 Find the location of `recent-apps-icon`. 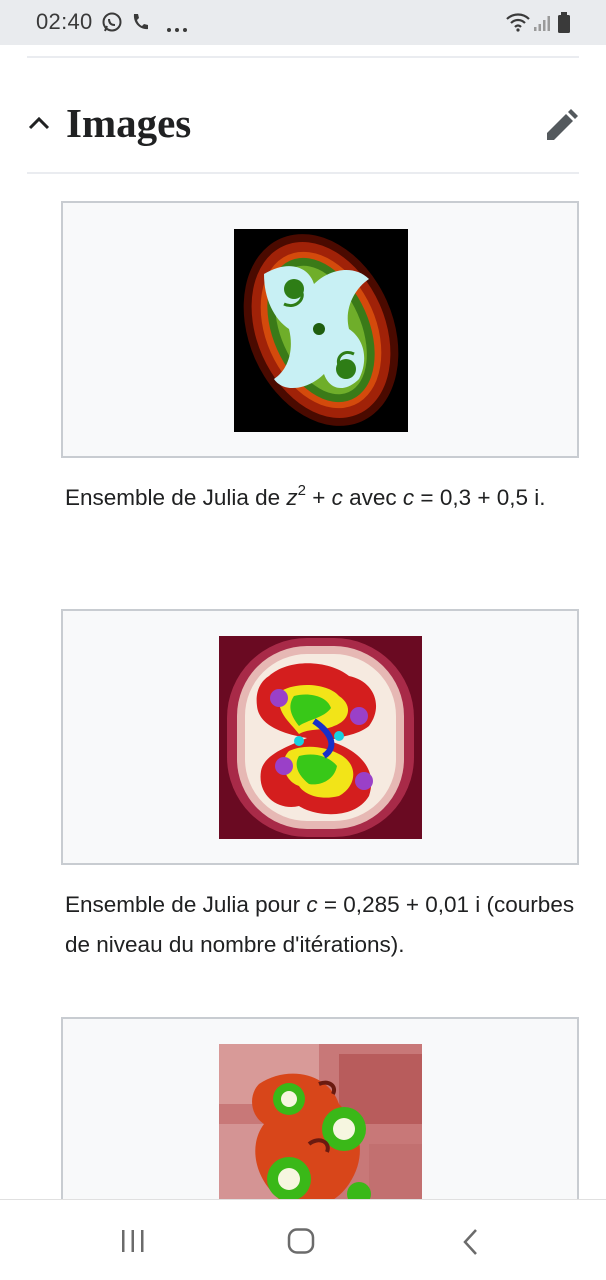

recent-apps-icon is located at coordinates (133, 1243).